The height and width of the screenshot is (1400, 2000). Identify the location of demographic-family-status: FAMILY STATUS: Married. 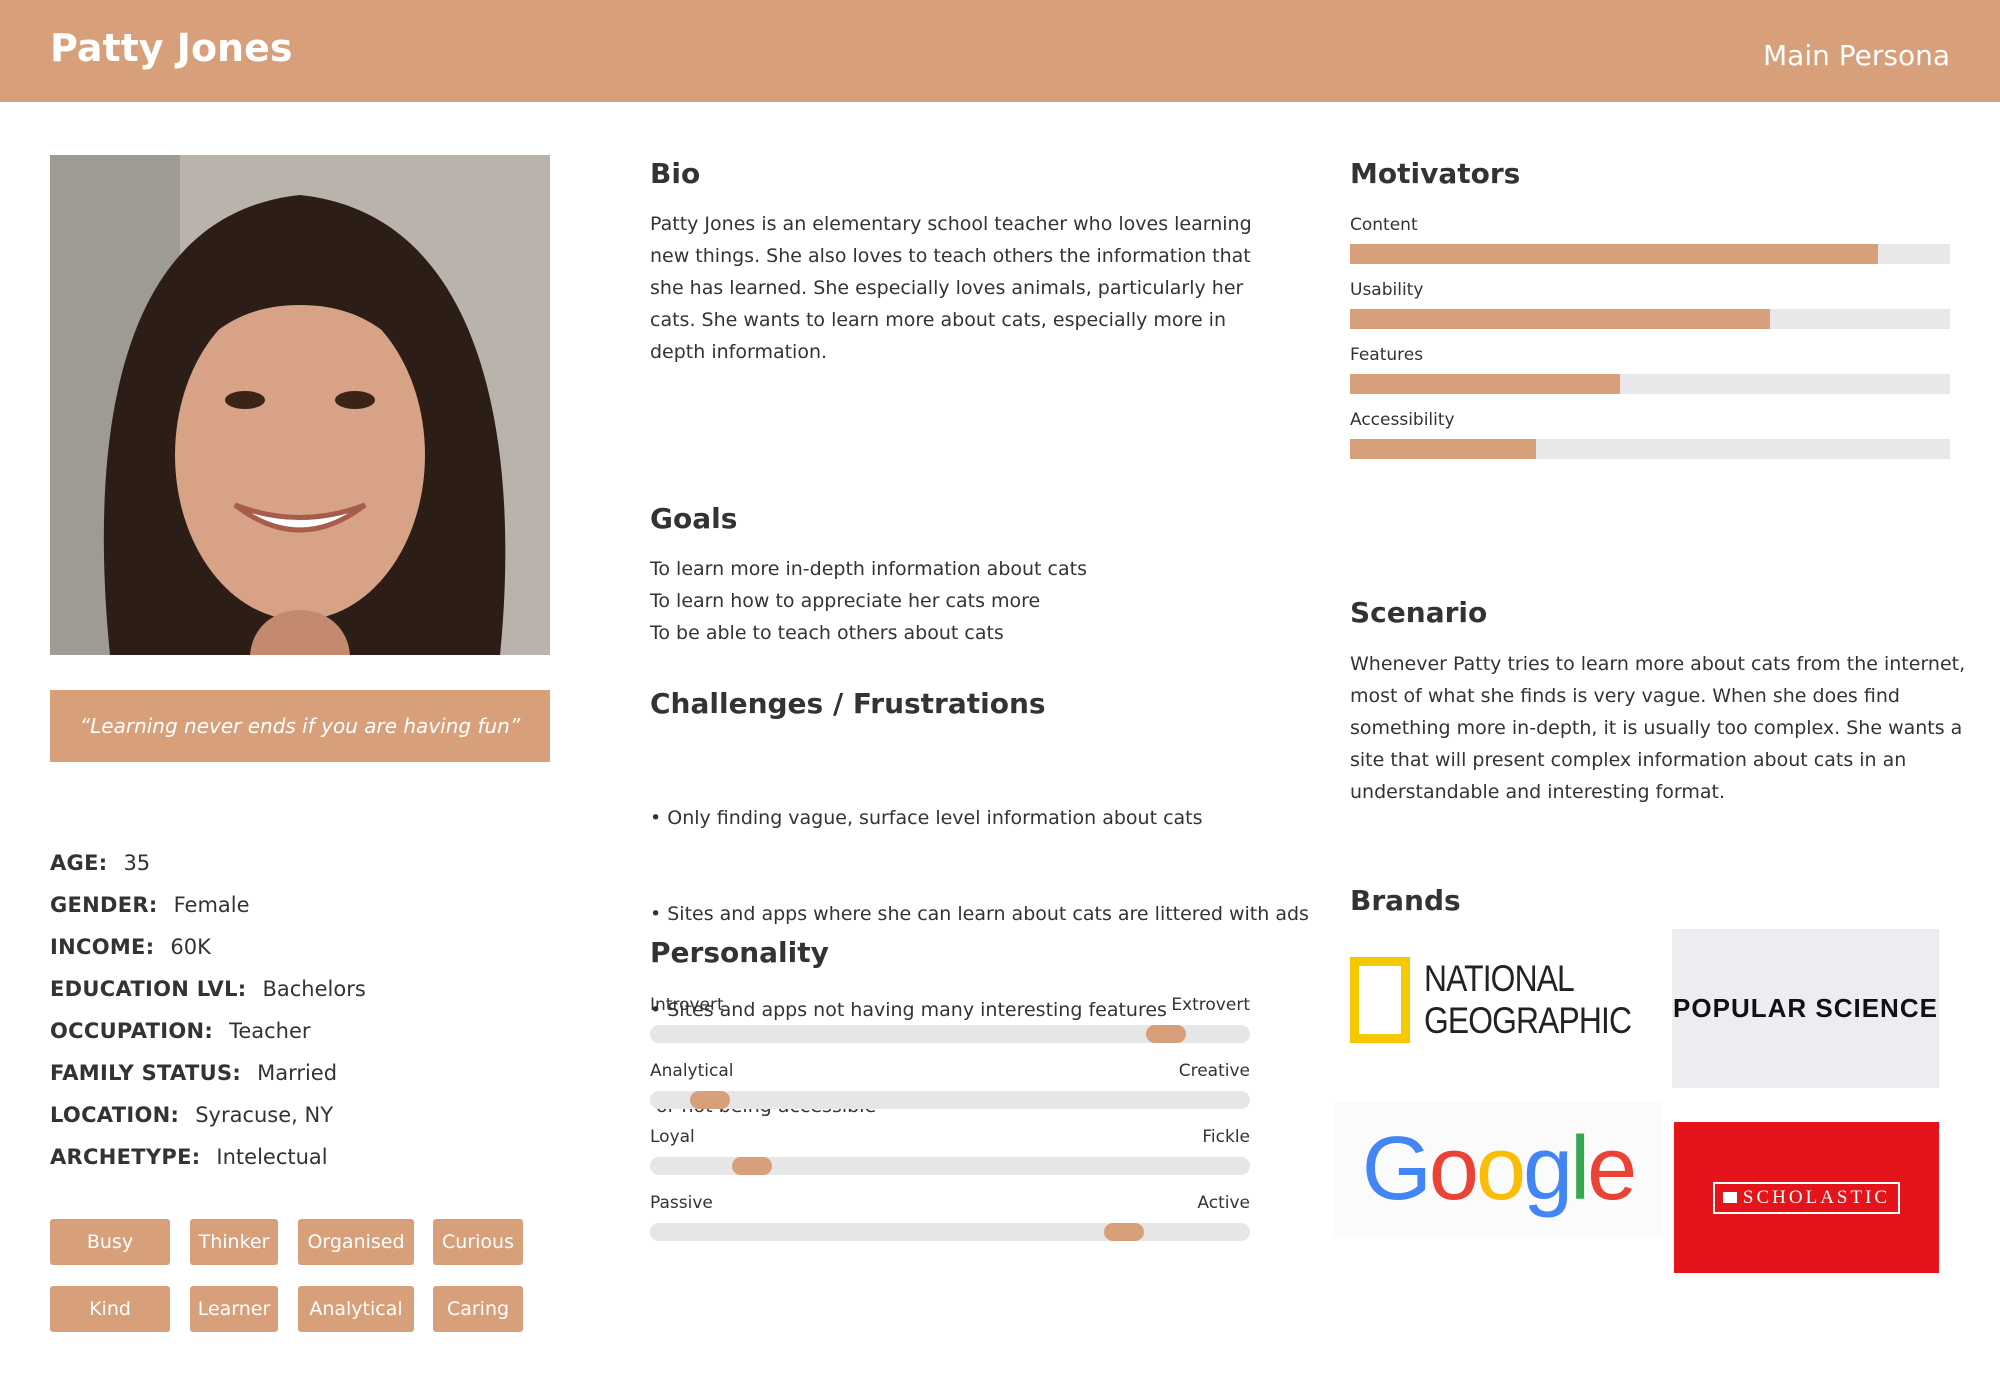
(310, 1073).